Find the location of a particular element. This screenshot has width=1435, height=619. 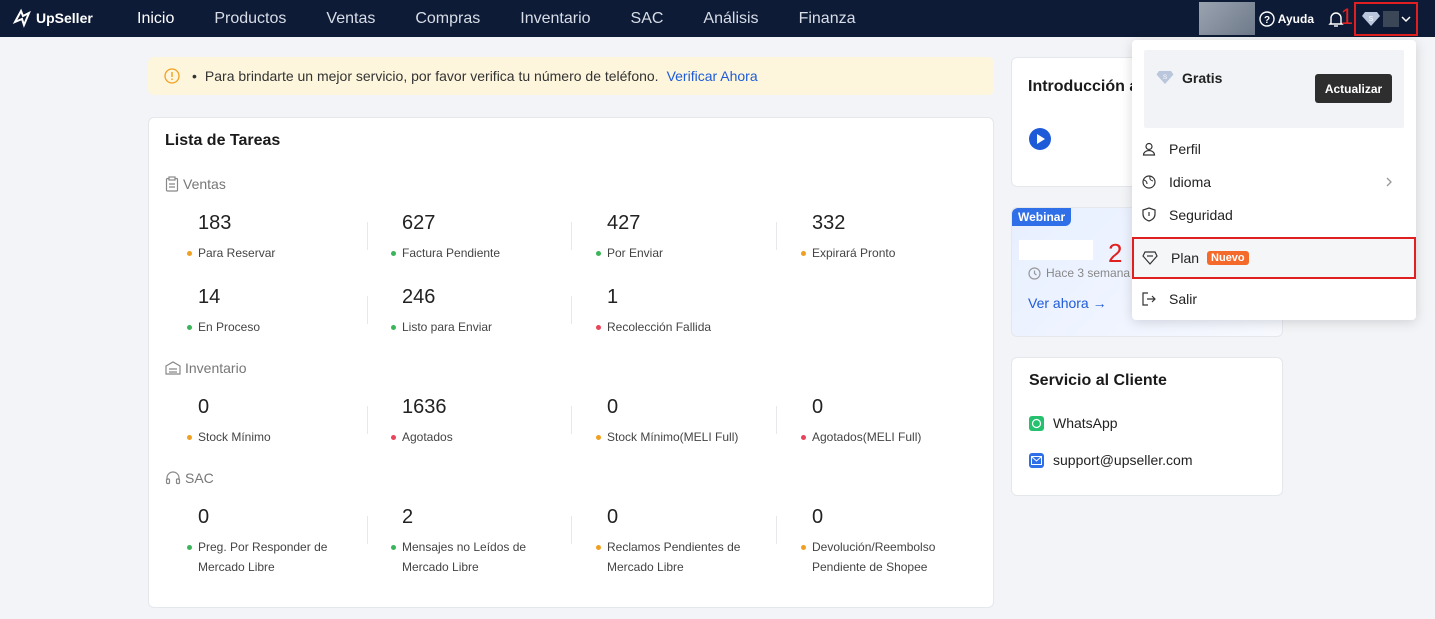

watch-now-link: Ver ahora → is located at coordinates (1067, 303).